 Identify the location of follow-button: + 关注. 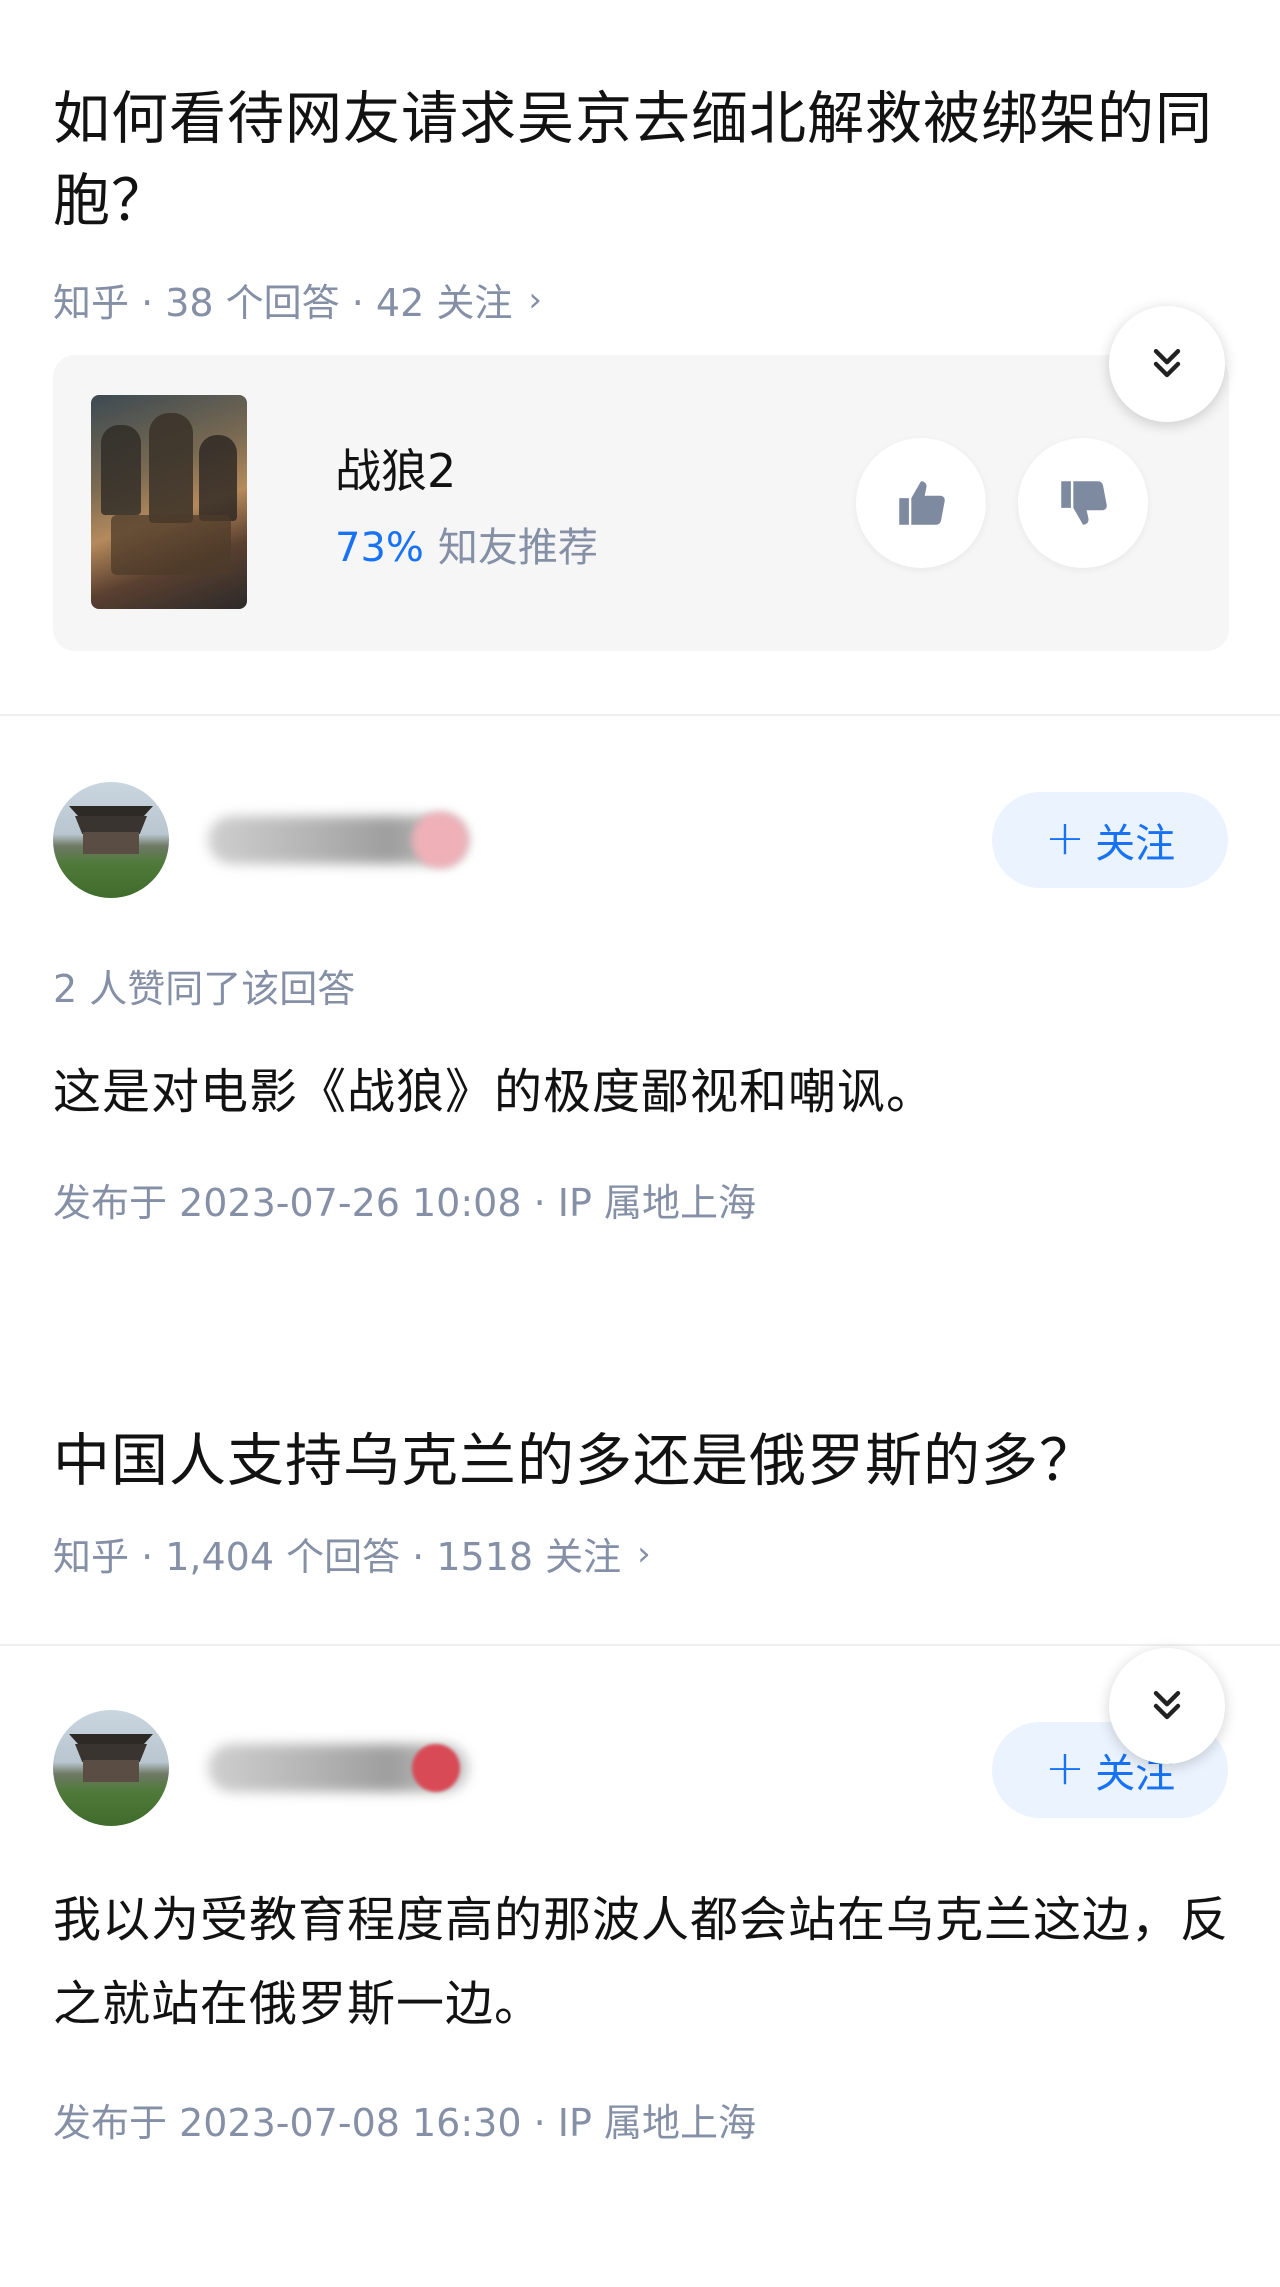
(1110, 840).